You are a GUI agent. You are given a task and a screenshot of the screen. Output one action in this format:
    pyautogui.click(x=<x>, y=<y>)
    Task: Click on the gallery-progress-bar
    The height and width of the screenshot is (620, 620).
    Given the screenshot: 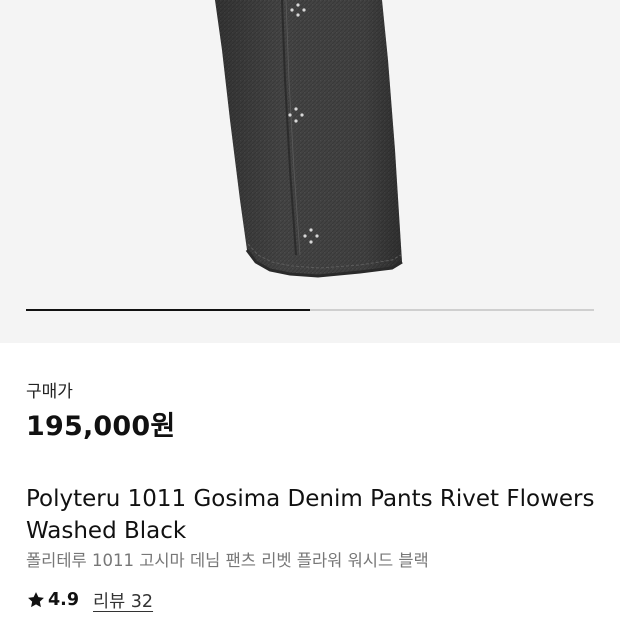 What is the action you would take?
    pyautogui.click(x=310, y=310)
    